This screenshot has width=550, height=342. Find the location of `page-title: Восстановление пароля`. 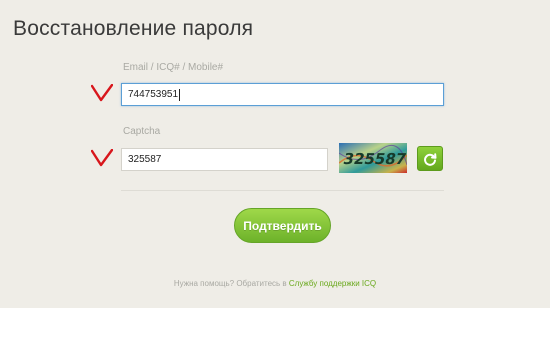

page-title: Восстановление пароля is located at coordinates (133, 28).